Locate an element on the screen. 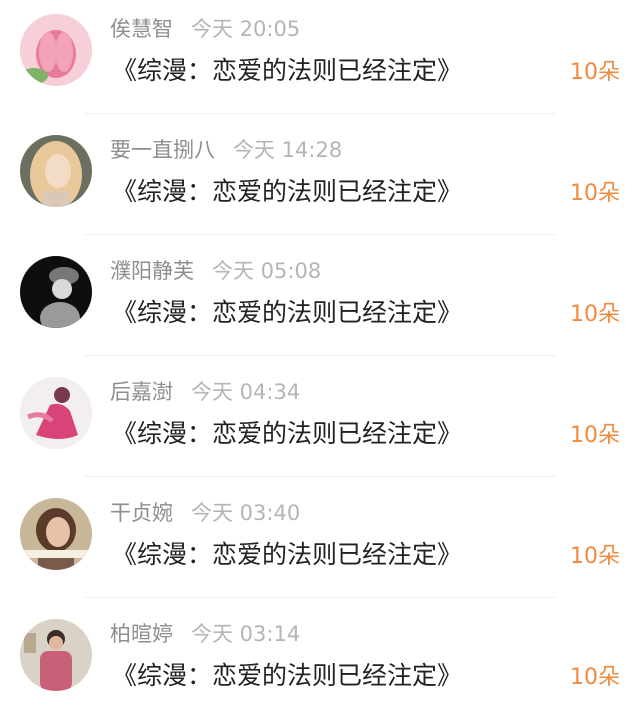 The image size is (640, 726). user-name: 干贞婉 is located at coordinates (141, 513).